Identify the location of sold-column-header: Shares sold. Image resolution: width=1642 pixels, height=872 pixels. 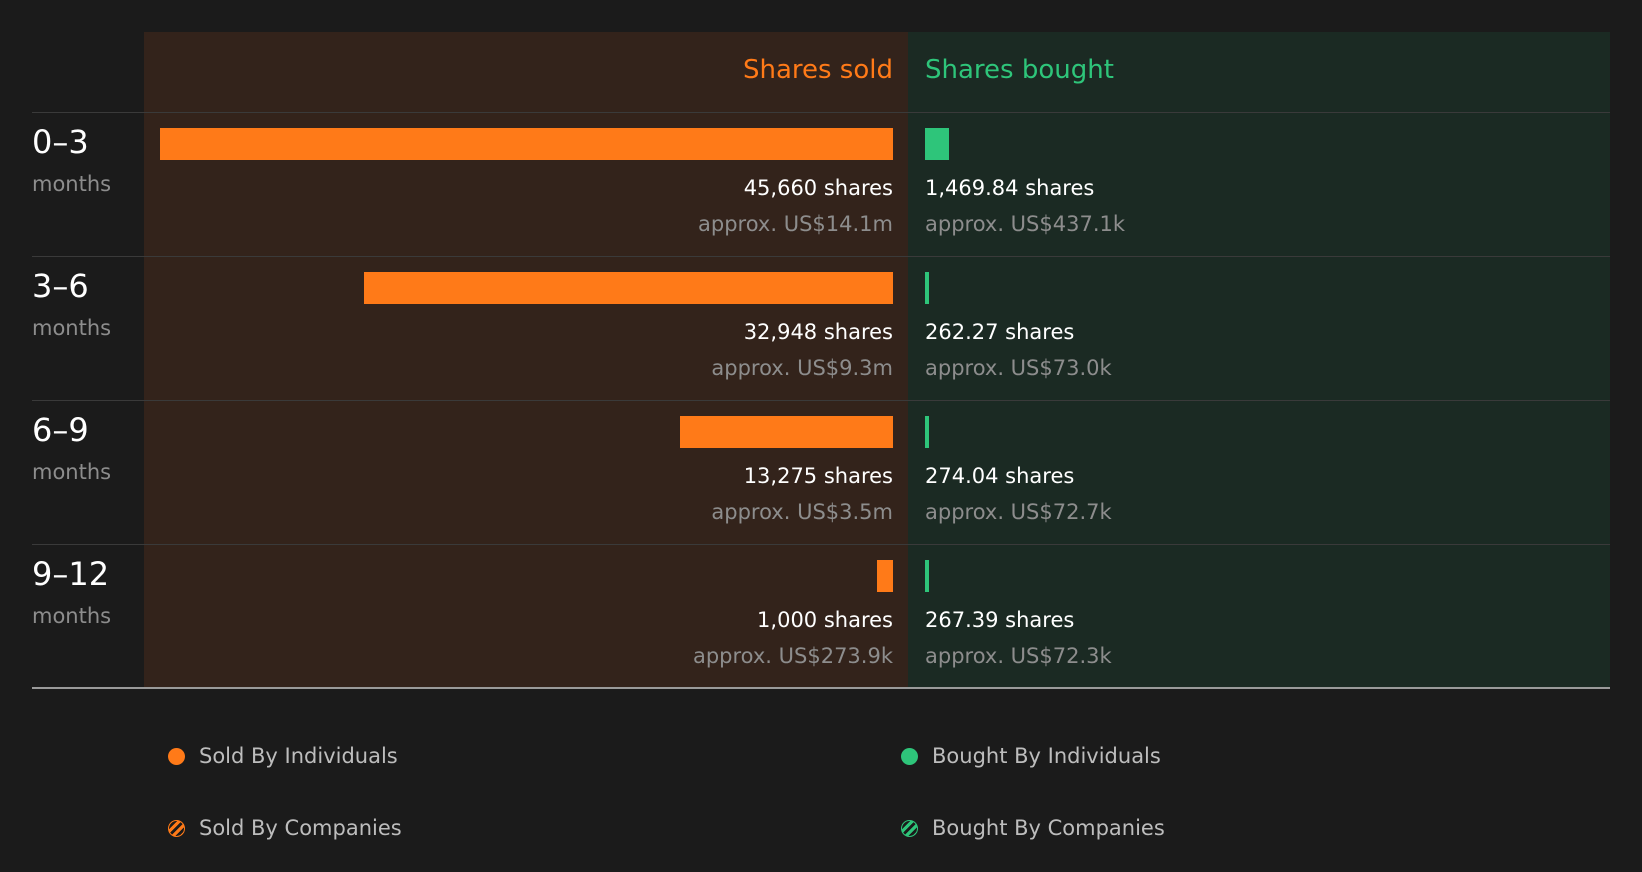
(817, 70).